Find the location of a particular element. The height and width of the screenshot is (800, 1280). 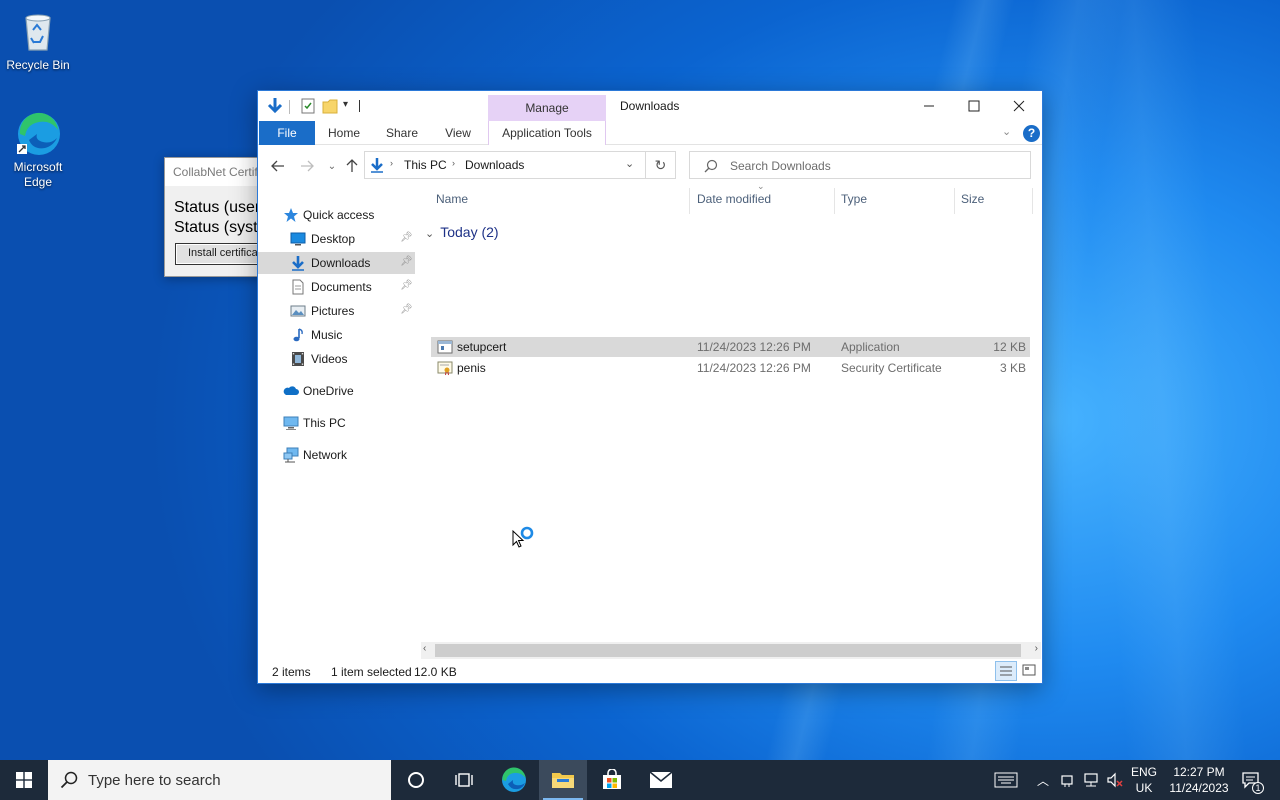

expand-ribbon-chevron-icon: ⌄ is located at coordinates (1006, 131).